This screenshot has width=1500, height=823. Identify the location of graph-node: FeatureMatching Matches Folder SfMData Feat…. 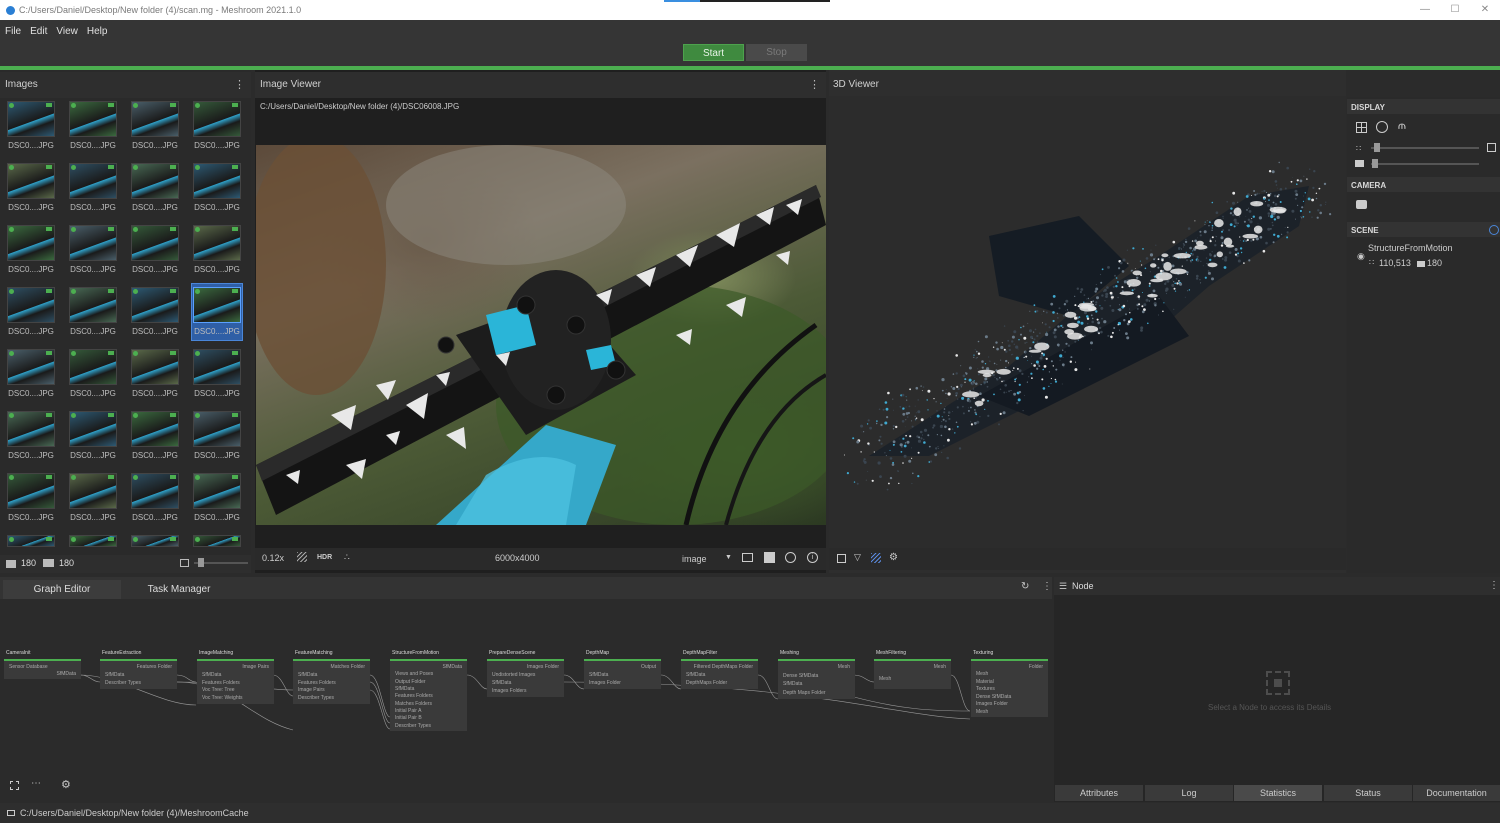
(332, 676).